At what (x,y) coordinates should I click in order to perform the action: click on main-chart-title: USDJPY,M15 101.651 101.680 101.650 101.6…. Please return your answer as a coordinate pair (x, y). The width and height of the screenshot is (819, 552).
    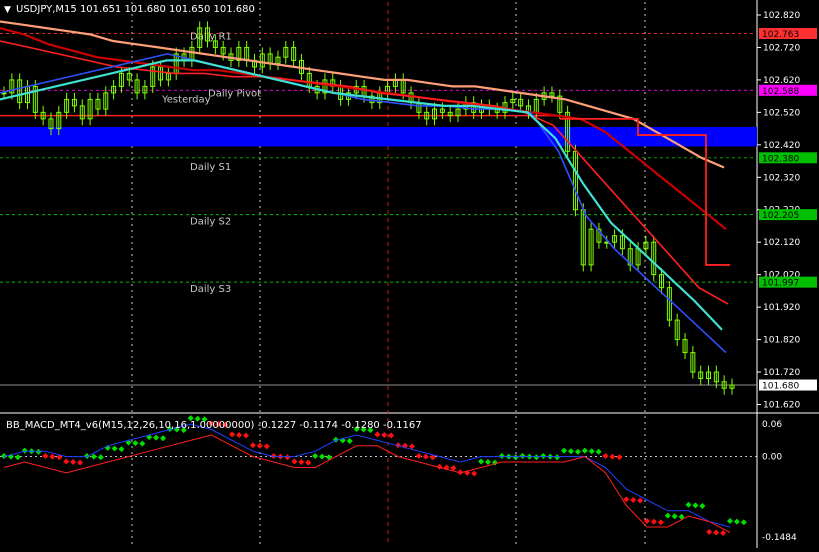
    Looking at the image, I should click on (135, 9).